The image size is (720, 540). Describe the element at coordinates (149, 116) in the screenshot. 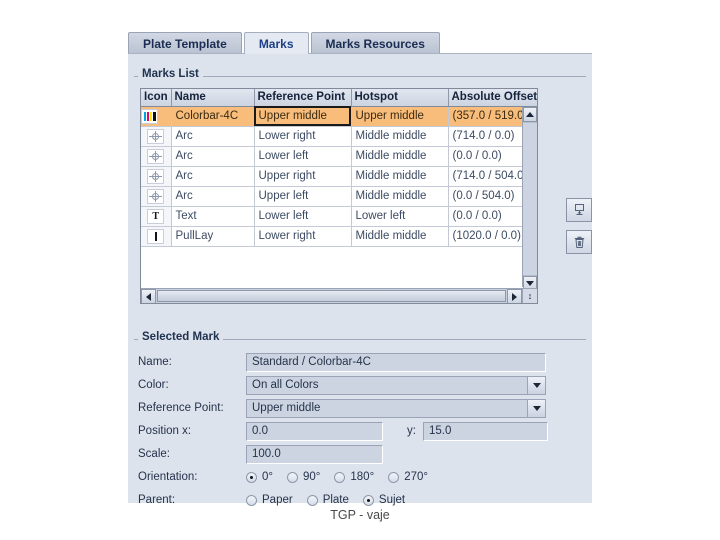

I see `colorbar-icon` at that location.